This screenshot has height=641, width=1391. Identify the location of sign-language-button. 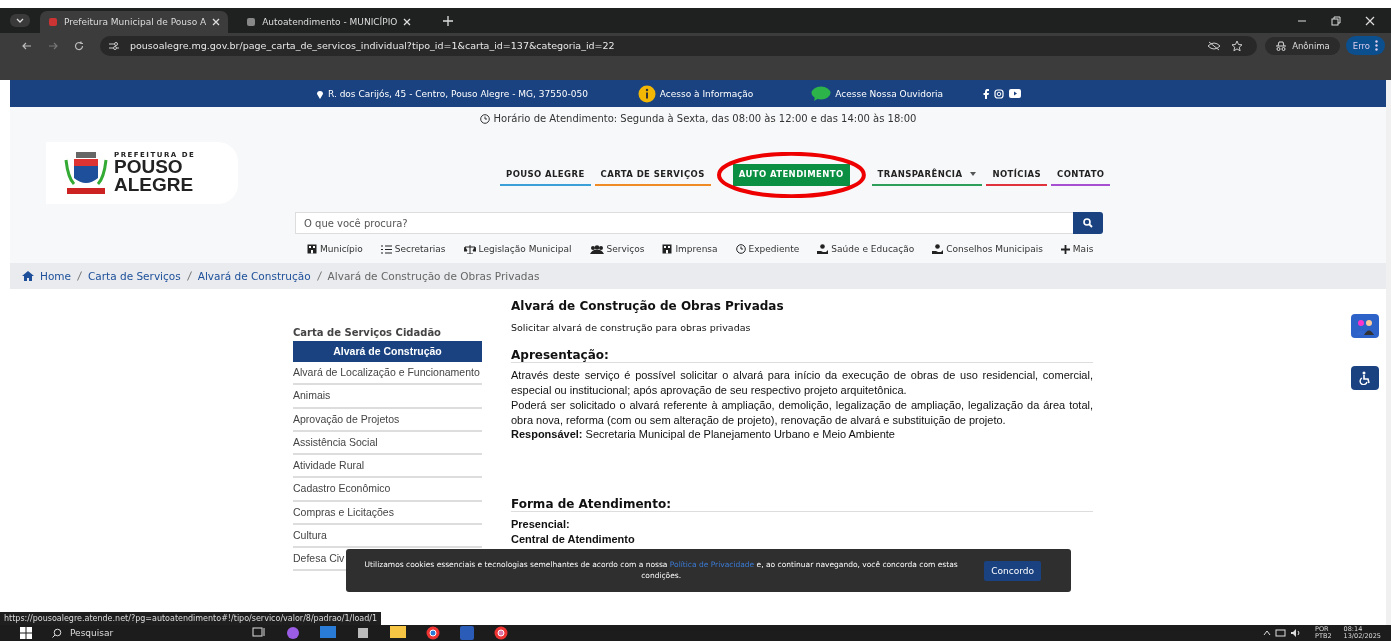
(1365, 326).